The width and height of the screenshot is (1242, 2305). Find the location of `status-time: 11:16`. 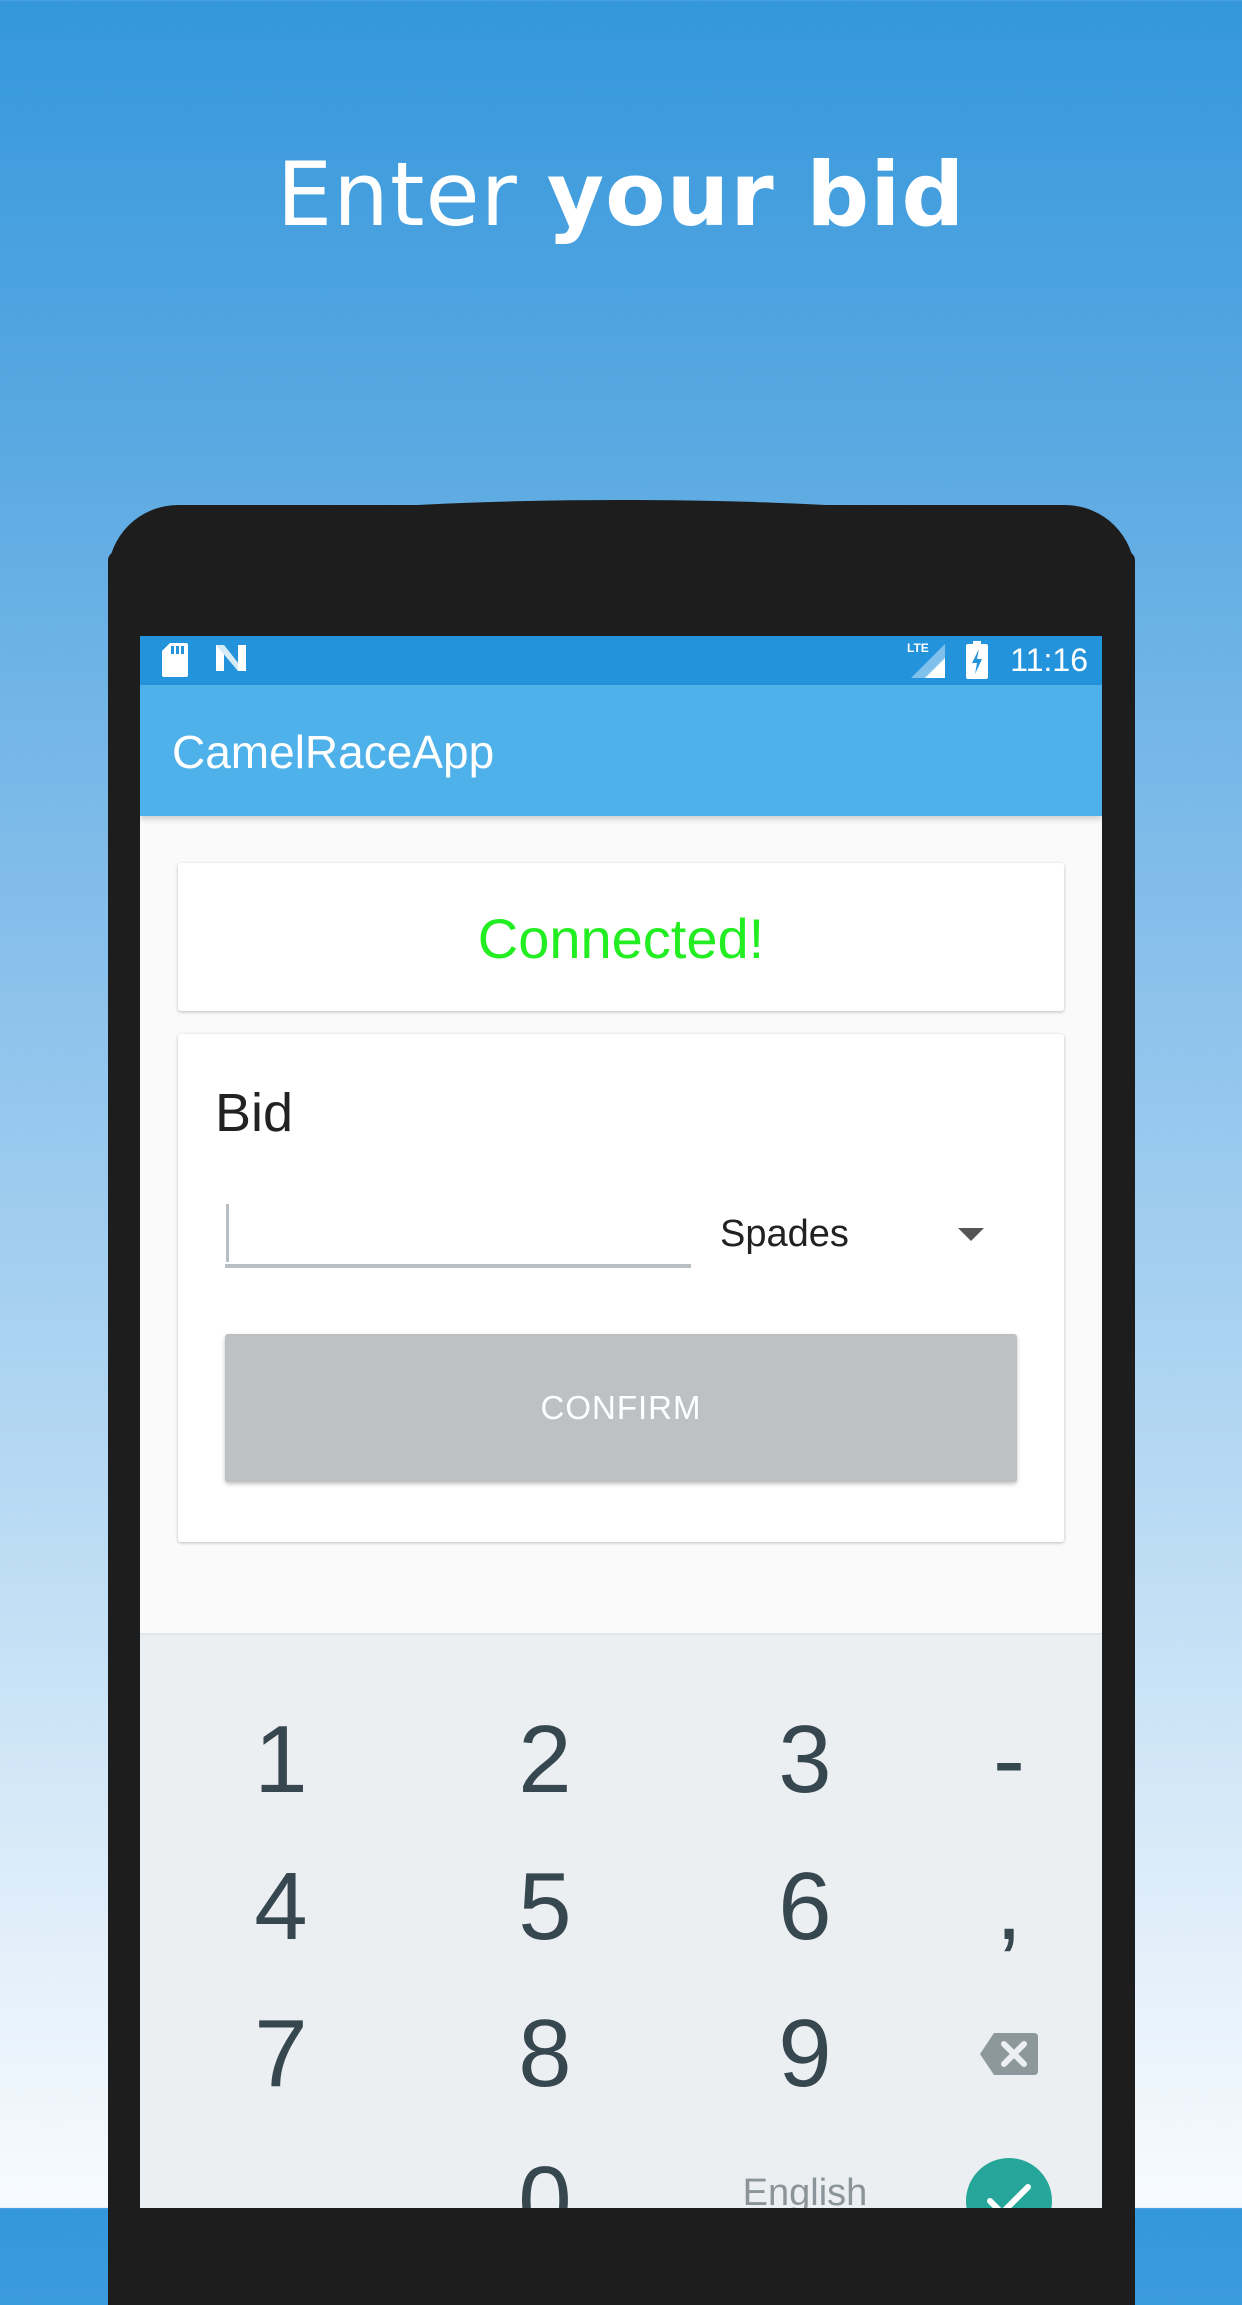

status-time: 11:16 is located at coordinates (1049, 660).